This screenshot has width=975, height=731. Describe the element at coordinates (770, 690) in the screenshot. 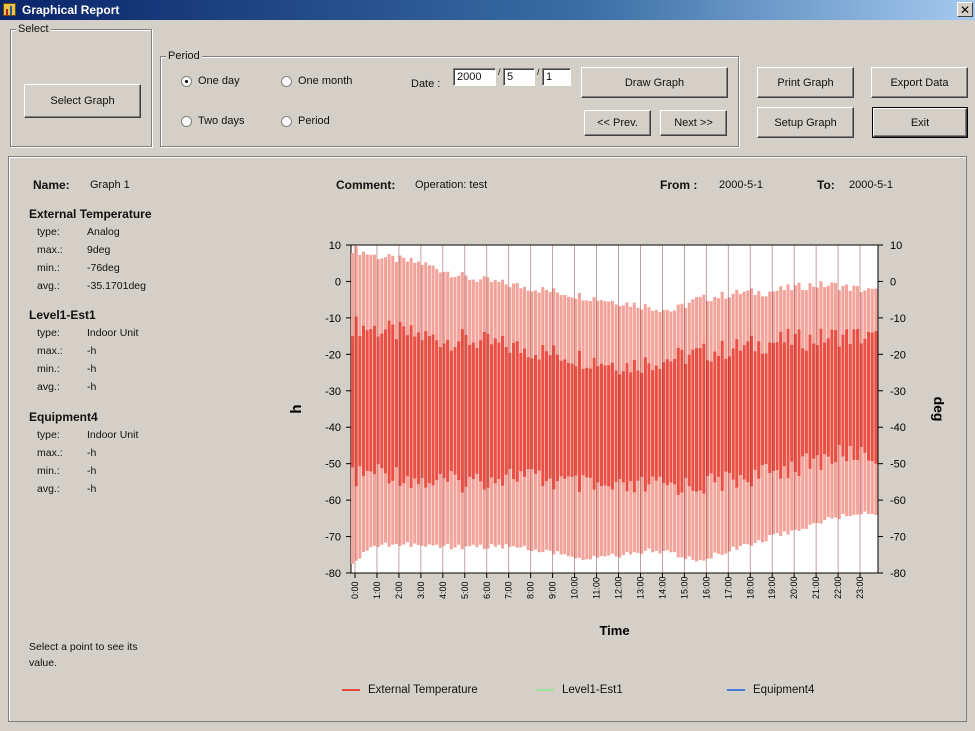

I see `legend-equipment4: Equipment4` at that location.